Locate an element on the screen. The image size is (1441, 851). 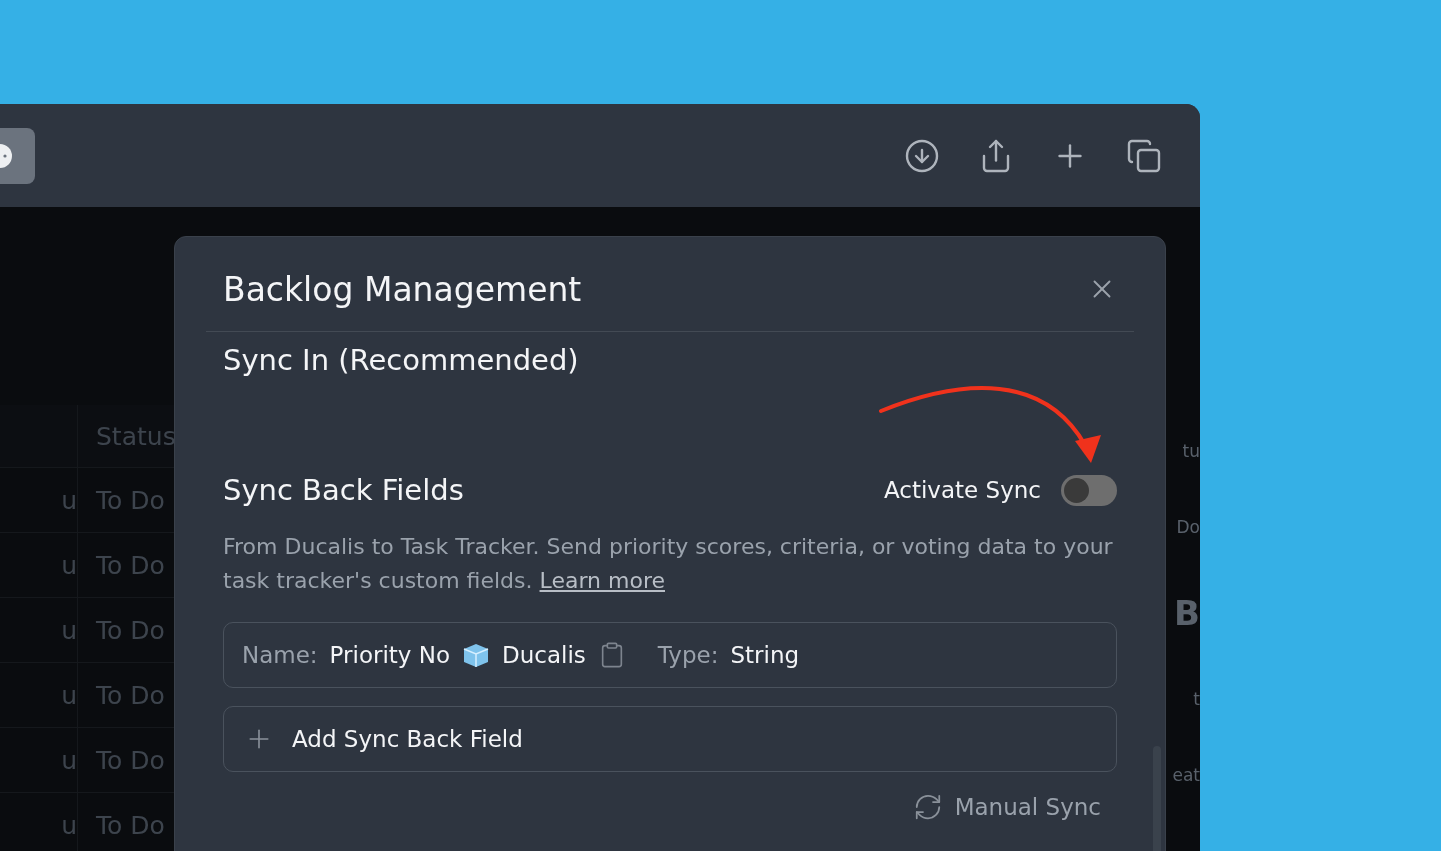
column-header: Status is located at coordinates (133, 436).